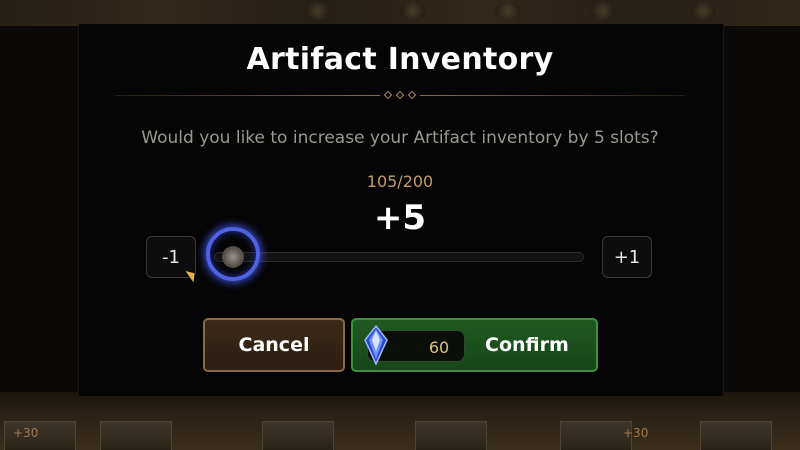  What do you see at coordinates (400, 59) in the screenshot?
I see `dialog-title: Artifact Inventory` at bounding box center [400, 59].